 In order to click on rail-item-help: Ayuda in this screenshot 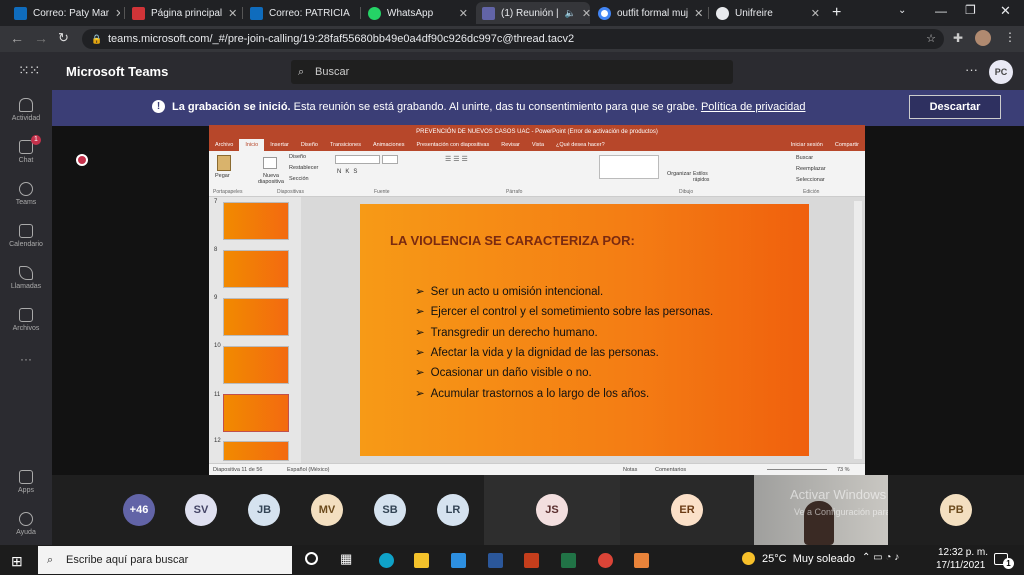, I will do `click(26, 524)`.